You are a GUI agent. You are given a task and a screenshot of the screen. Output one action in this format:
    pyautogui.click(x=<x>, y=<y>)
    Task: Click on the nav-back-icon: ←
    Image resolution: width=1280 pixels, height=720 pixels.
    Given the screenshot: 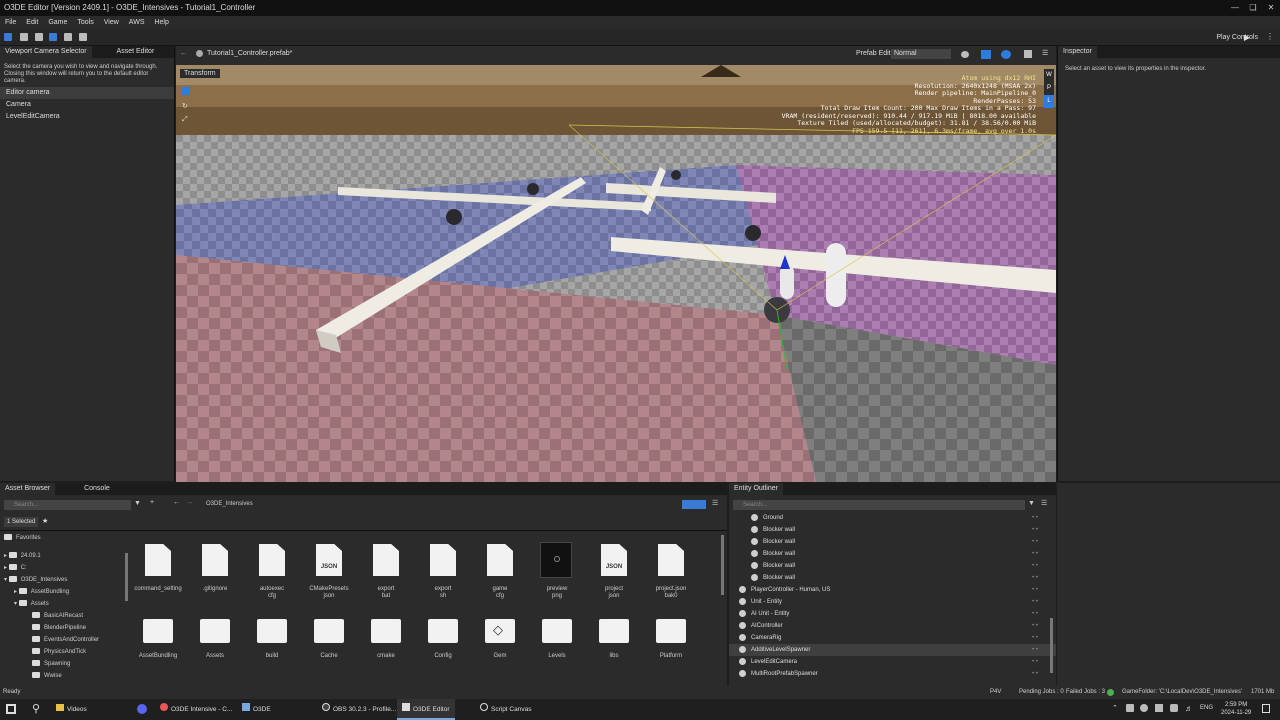 What is the action you would take?
    pyautogui.click(x=176, y=502)
    